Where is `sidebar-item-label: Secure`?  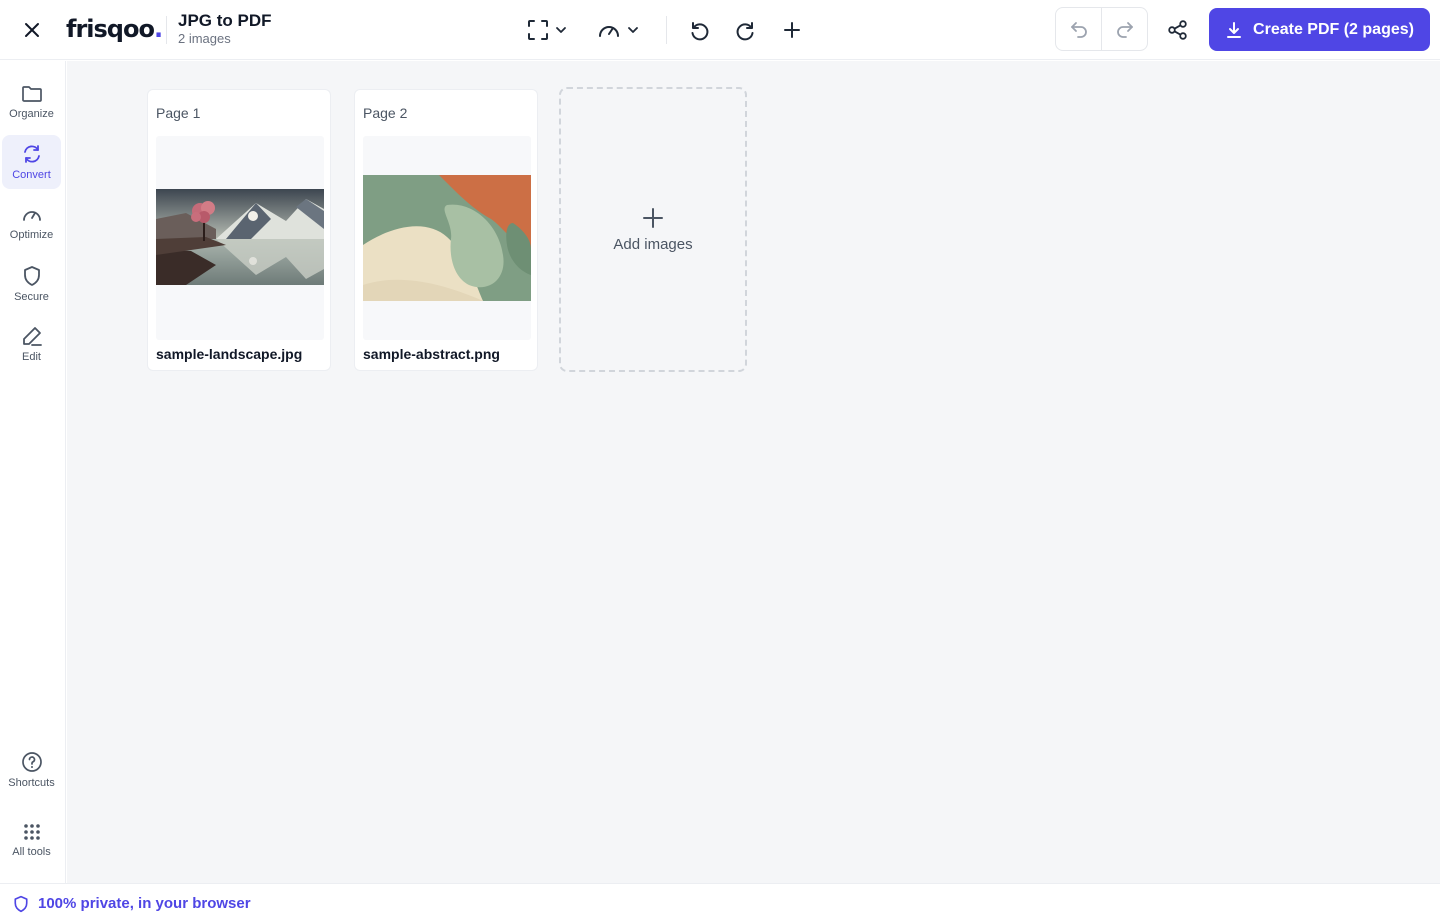
sidebar-item-label: Secure is located at coordinates (31, 297).